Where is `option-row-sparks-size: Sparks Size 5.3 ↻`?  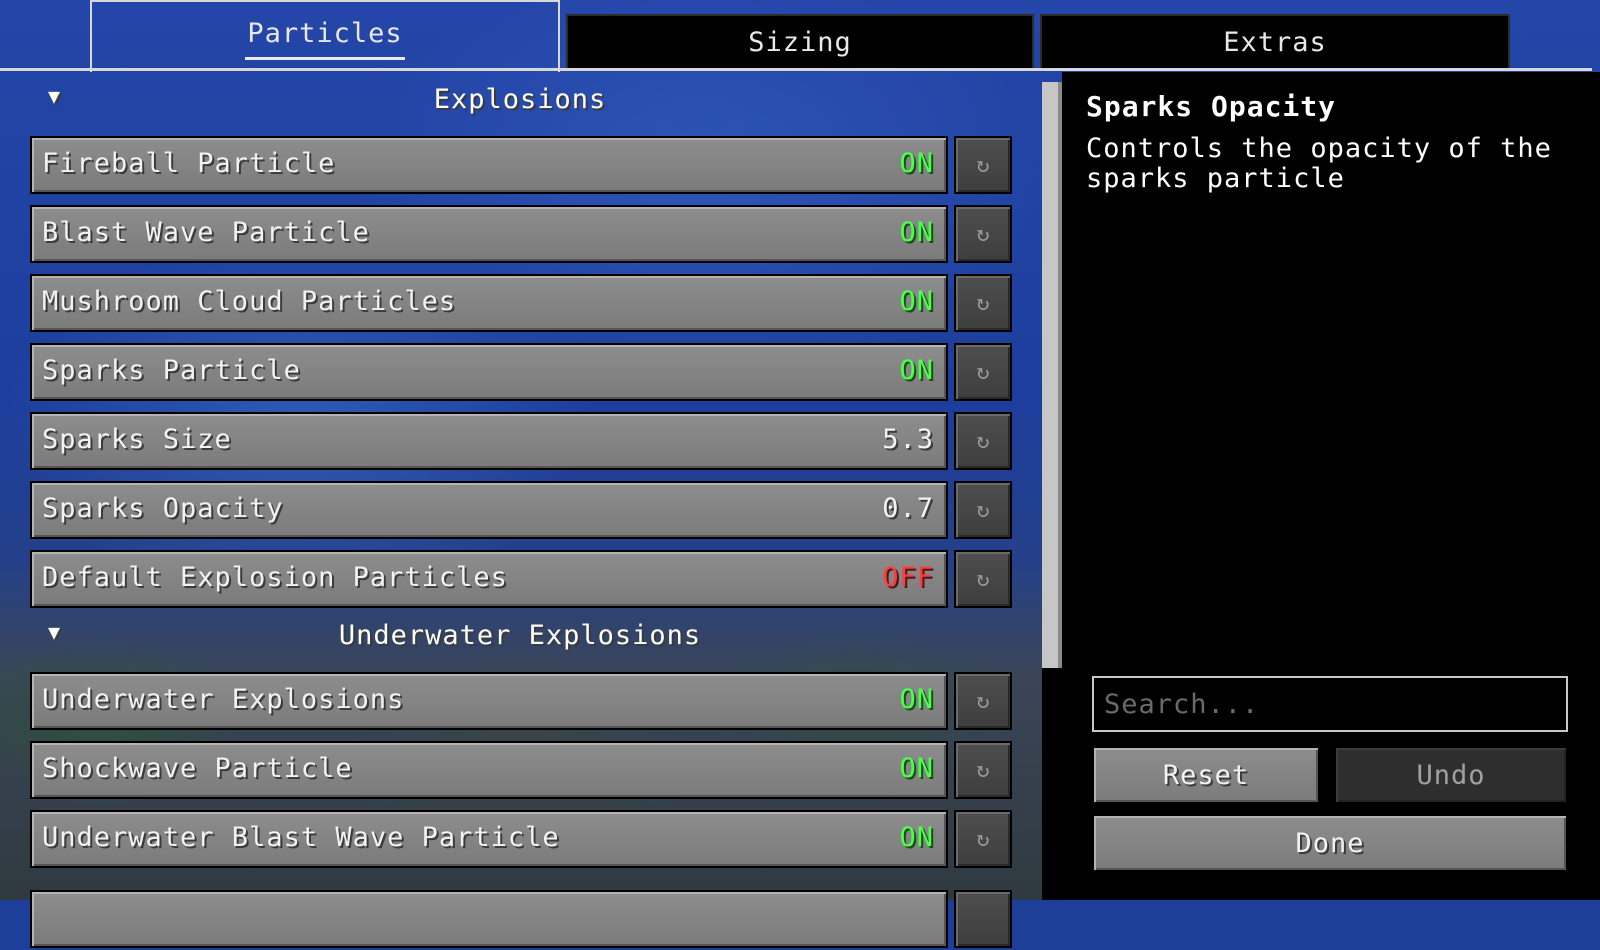
option-row-sparks-size: Sparks Size 5.3 ↻ is located at coordinates (521, 442).